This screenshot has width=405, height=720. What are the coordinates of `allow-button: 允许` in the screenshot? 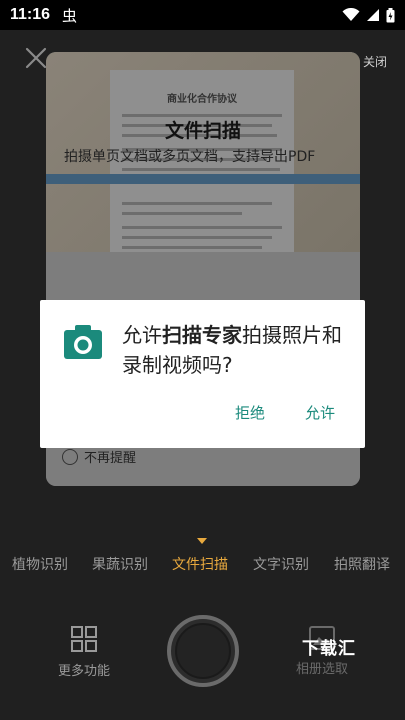 It's located at (320, 412).